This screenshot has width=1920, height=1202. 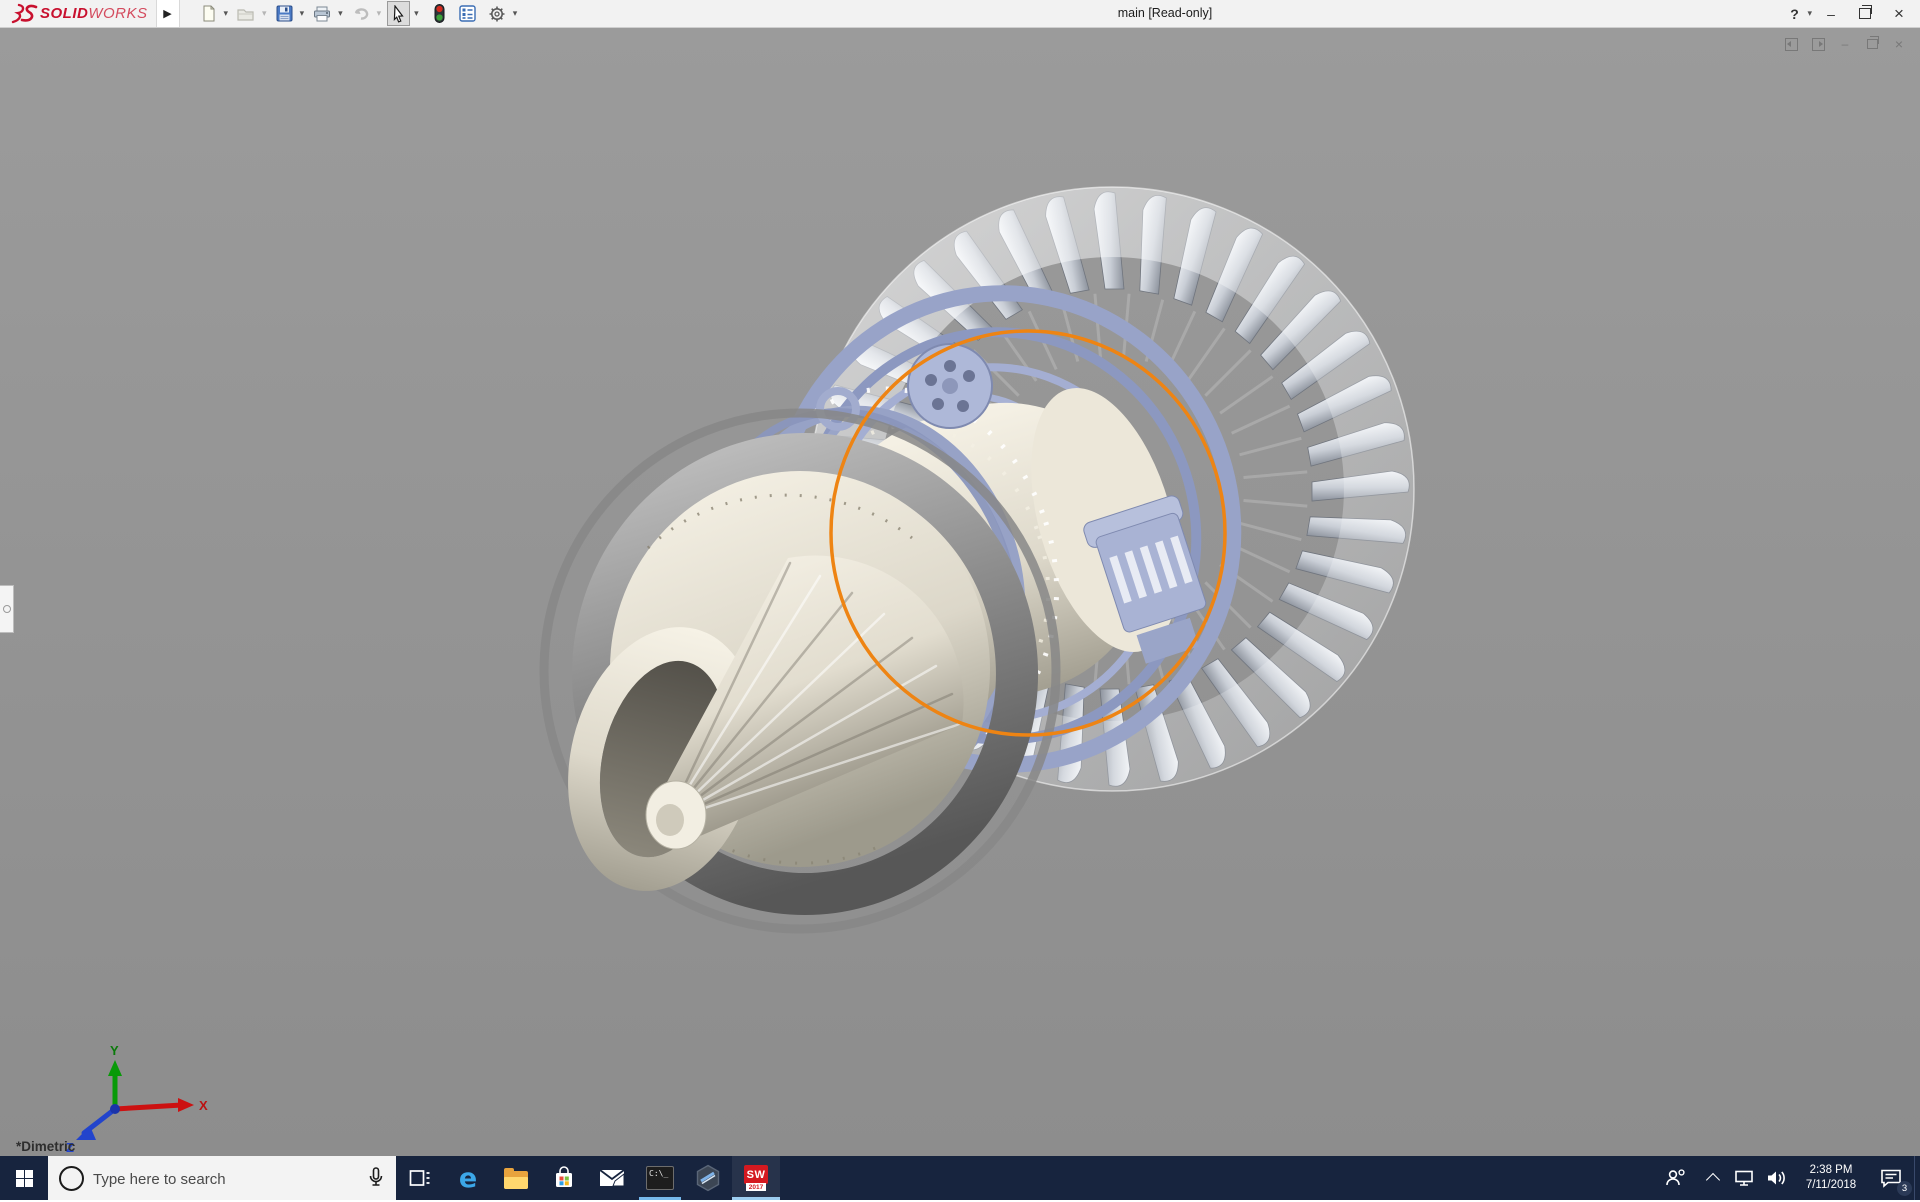 I want to click on taskbar-app-store, so click(x=564, y=1178).